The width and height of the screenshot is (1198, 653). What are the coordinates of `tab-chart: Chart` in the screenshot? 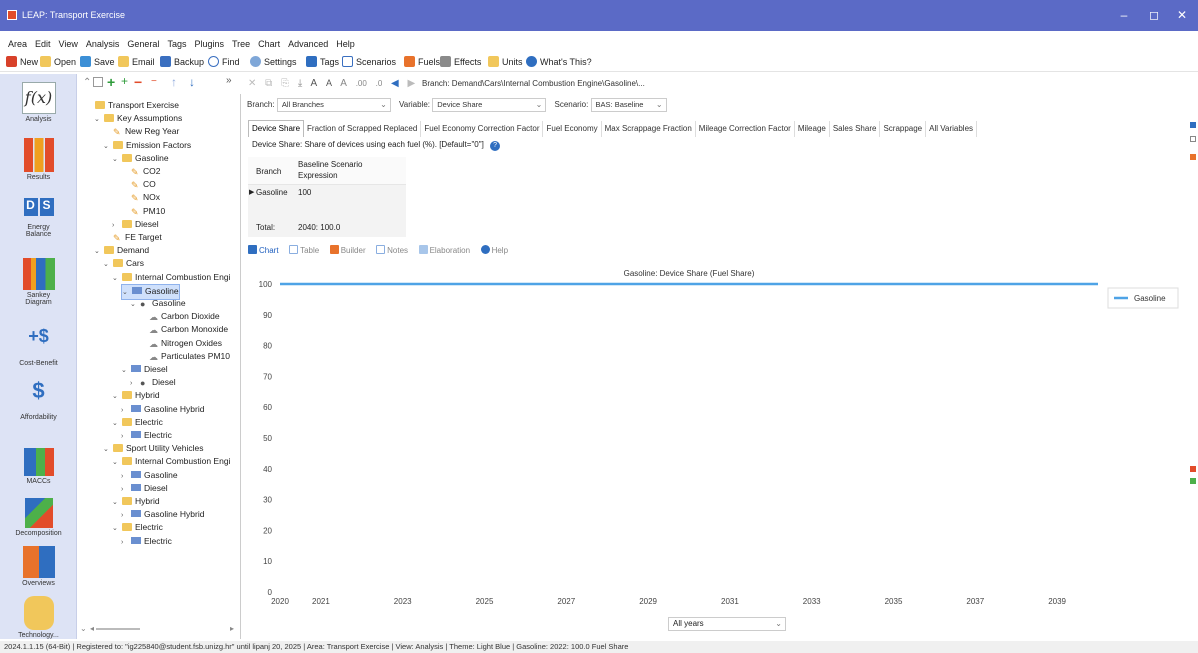 It's located at (263, 250).